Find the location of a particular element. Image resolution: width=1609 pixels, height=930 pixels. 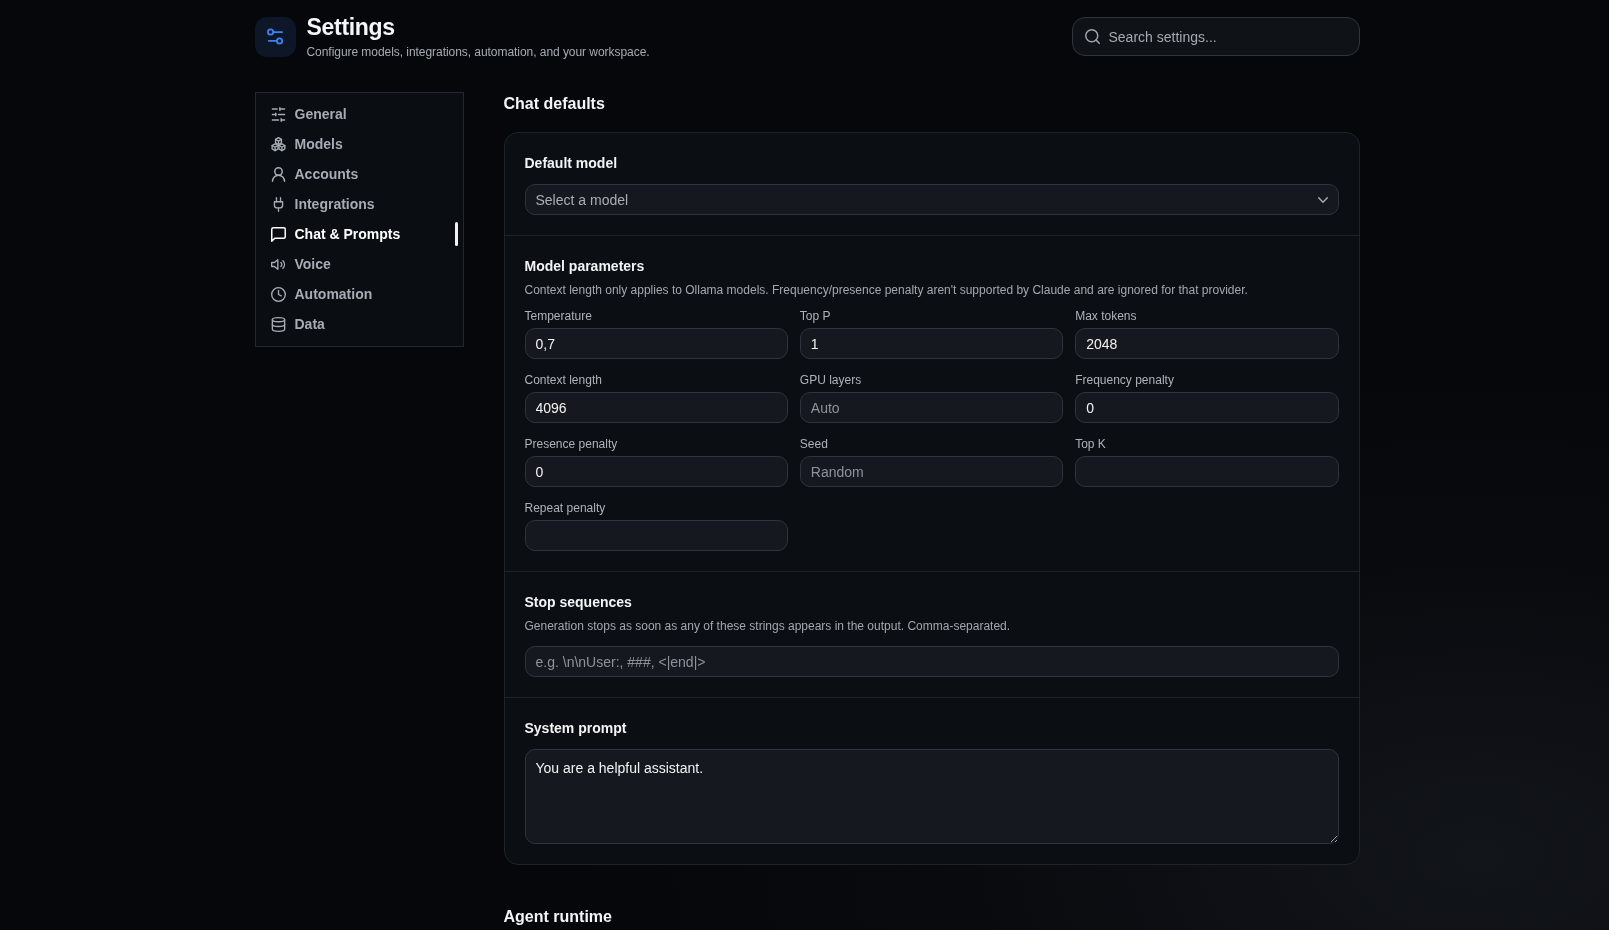

sidebar-item: Integrations is located at coordinates (360, 204).